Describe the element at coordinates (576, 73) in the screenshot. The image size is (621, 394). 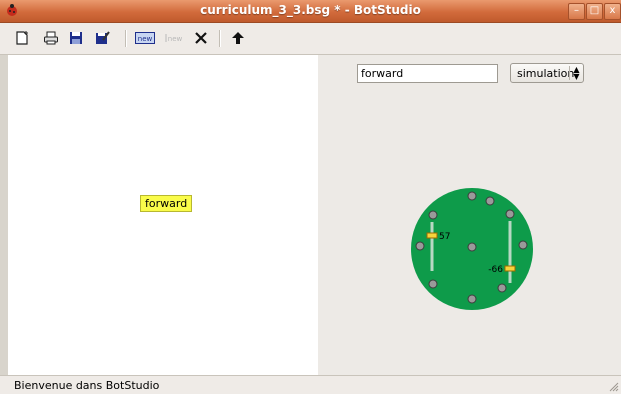
I see `select-arrows-icon: ▲ ▼` at that location.